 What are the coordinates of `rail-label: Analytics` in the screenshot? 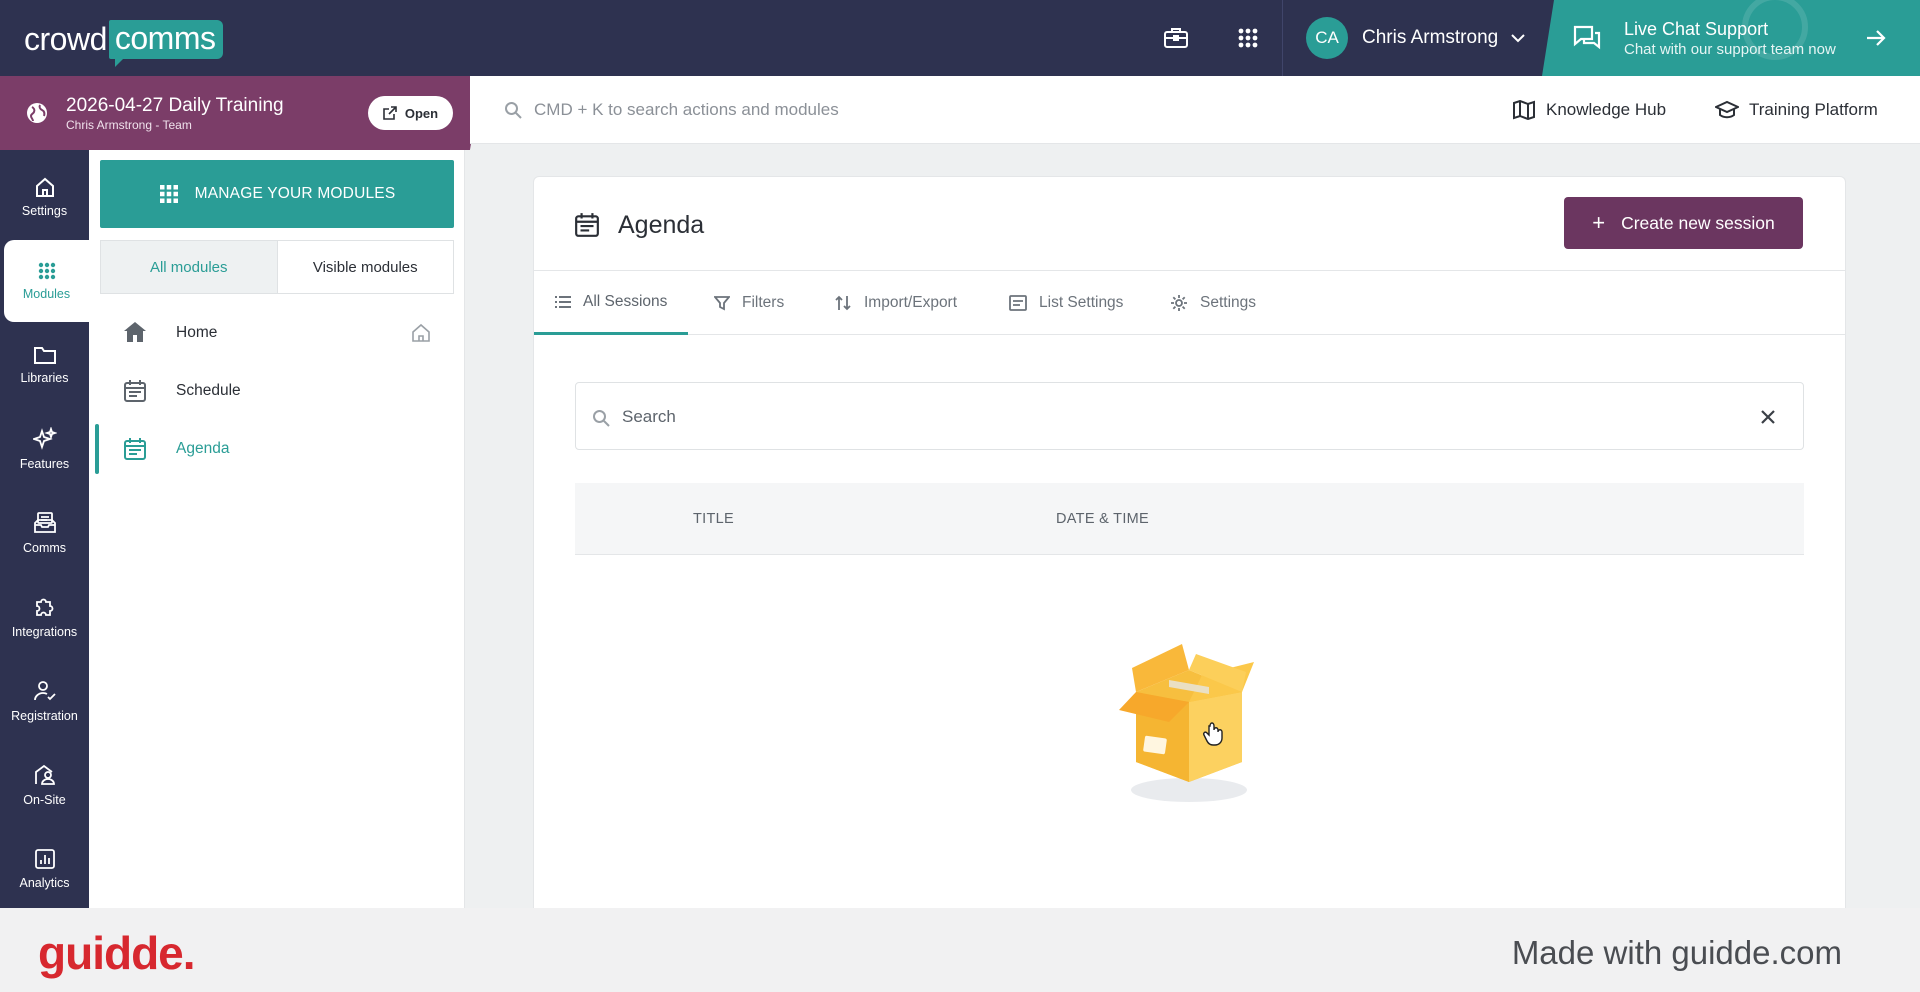 It's located at (44, 883).